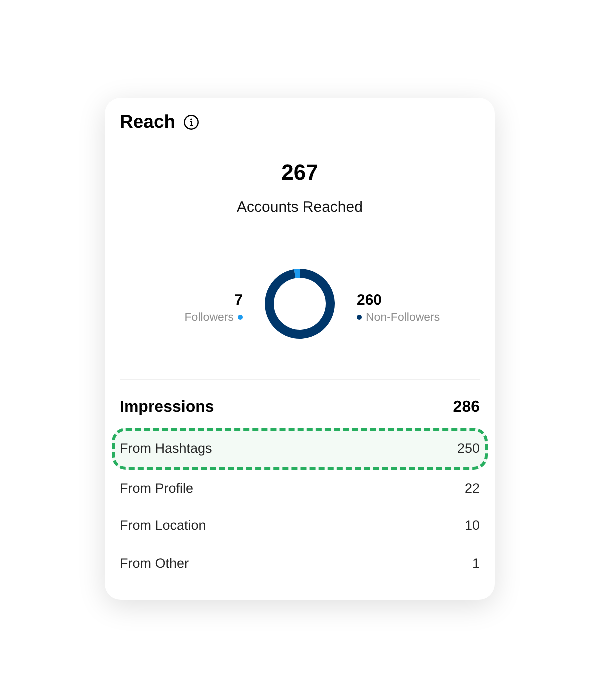 Image resolution: width=600 pixels, height=700 pixels. Describe the element at coordinates (466, 408) in the screenshot. I see `impressions-total: 286` at that location.